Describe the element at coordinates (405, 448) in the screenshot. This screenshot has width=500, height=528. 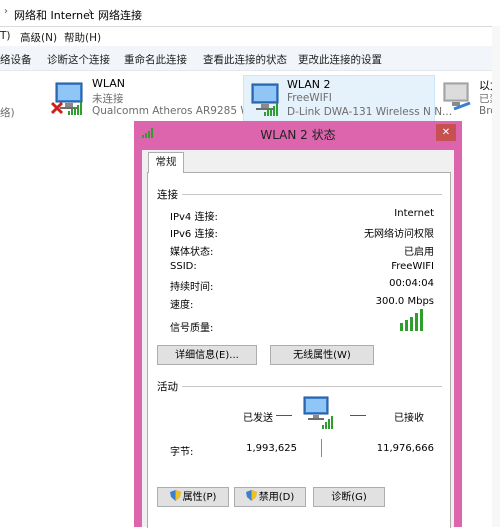
I see `bytes-received-value: 11,976,666` at that location.